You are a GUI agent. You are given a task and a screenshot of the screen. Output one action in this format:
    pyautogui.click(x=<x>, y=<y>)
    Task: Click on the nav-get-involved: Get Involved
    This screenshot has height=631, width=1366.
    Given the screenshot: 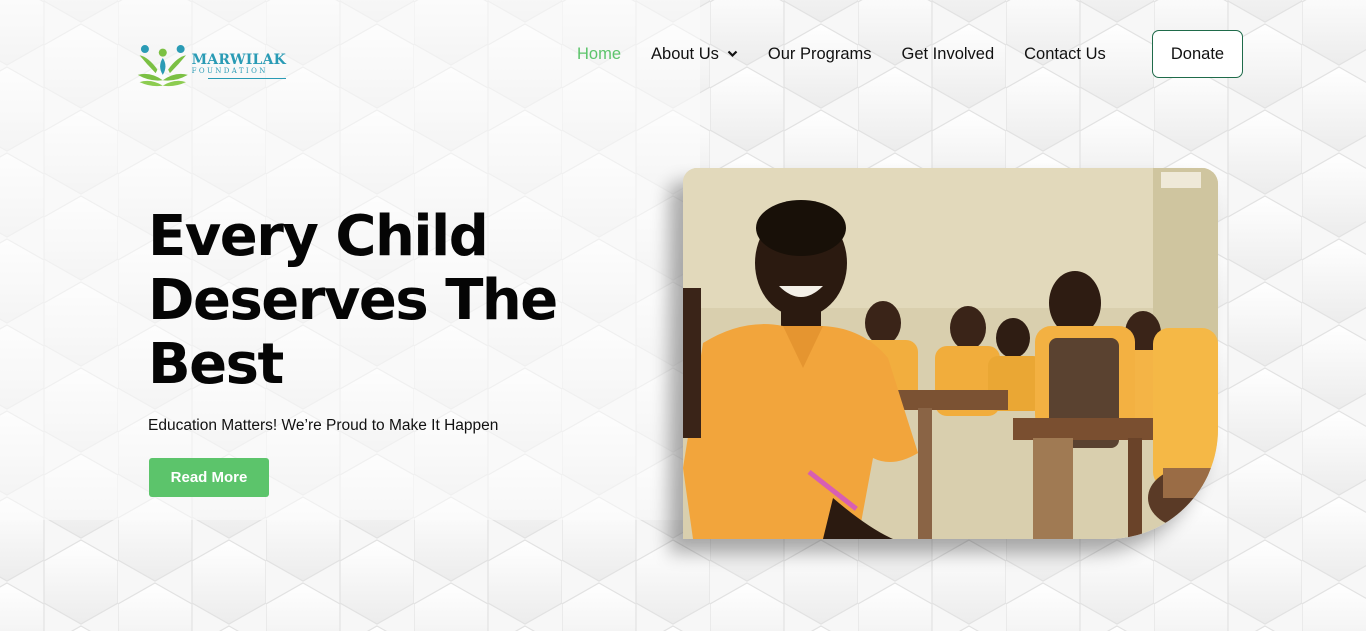 What is the action you would take?
    pyautogui.click(x=948, y=54)
    